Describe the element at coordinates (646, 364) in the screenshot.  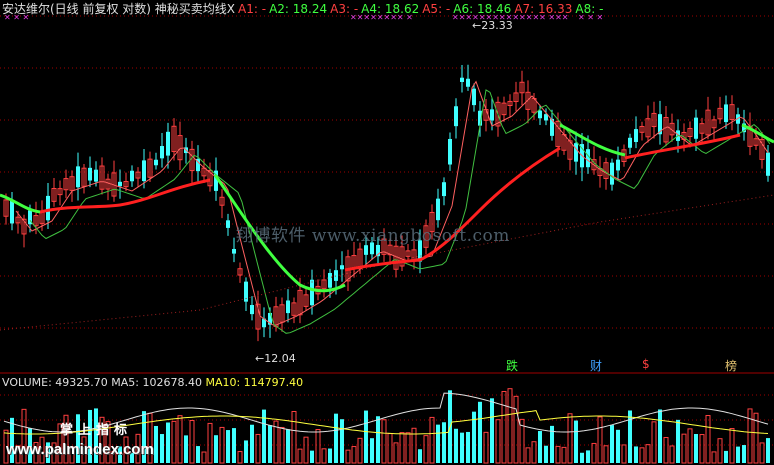
I see `signal-dollar: $` at that location.